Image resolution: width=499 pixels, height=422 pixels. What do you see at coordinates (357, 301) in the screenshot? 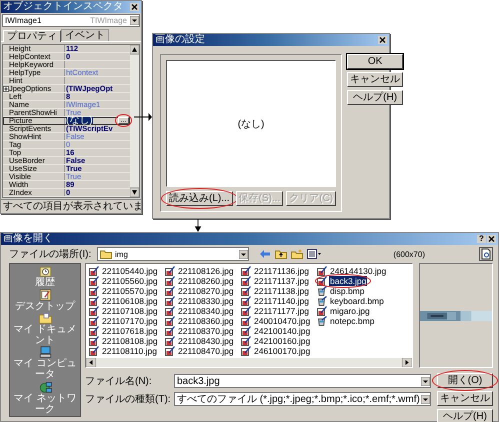
I see `file-name: keyboard.bmp` at bounding box center [357, 301].